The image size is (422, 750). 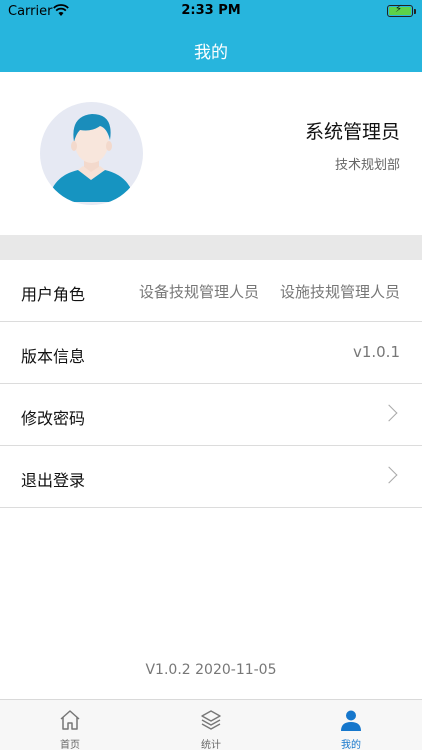 I want to click on avatar, so click(x=91, y=153).